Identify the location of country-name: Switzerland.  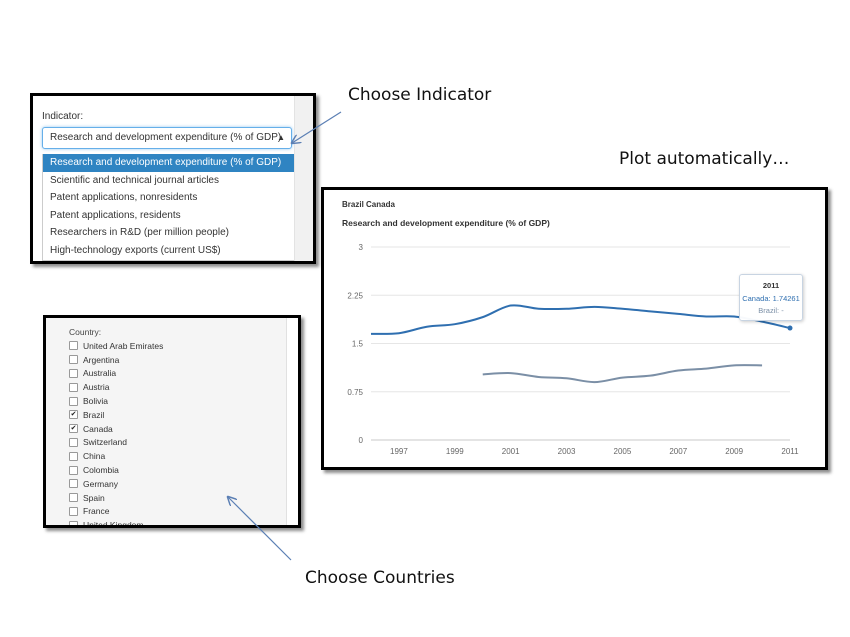
(105, 442).